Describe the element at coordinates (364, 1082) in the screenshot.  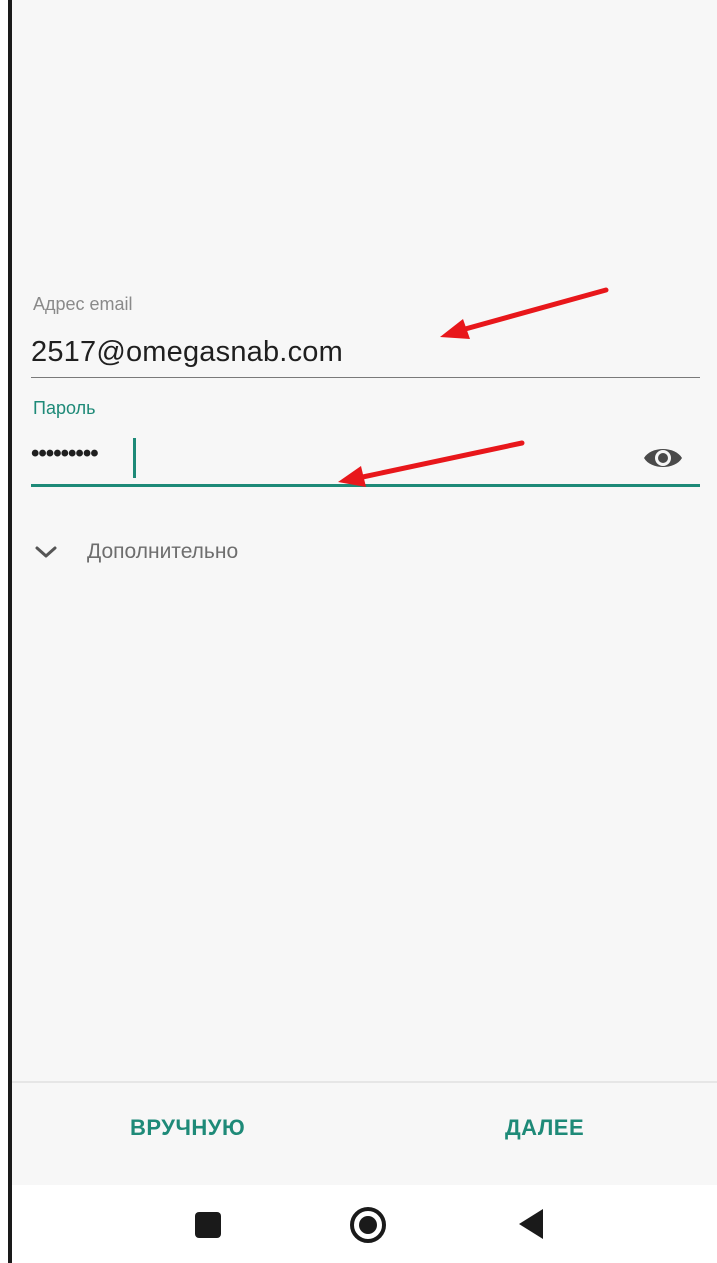
I see `bottom-divider` at that location.